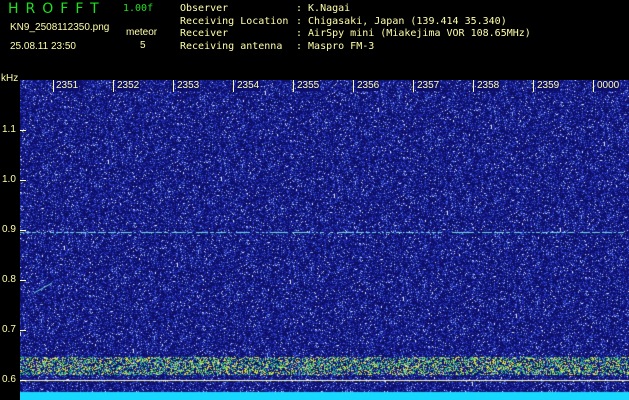  What do you see at coordinates (9, 229) in the screenshot?
I see `freq-label: 0.9` at bounding box center [9, 229].